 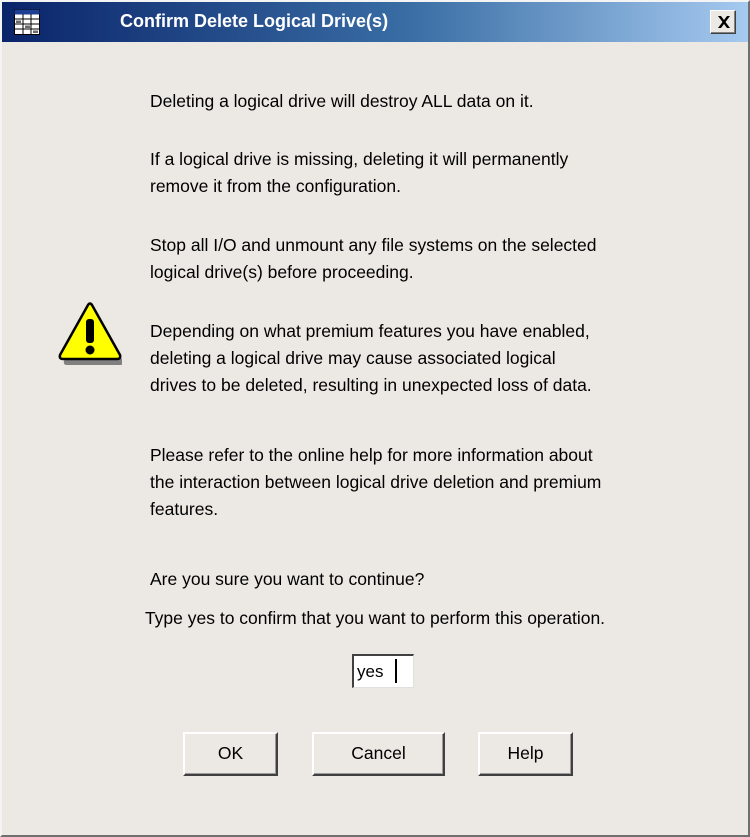 What do you see at coordinates (230, 754) in the screenshot?
I see `ok-button: OK` at bounding box center [230, 754].